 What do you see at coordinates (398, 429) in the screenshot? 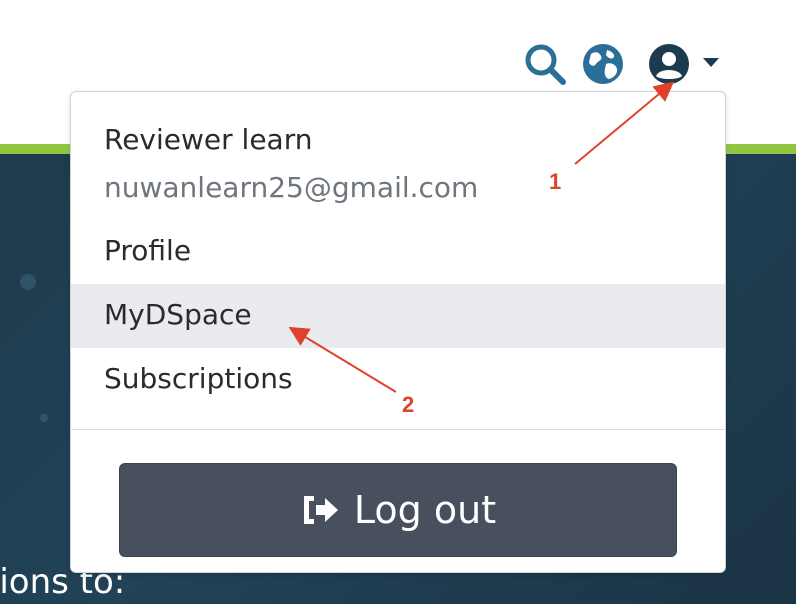
I see `menu-divider` at bounding box center [398, 429].